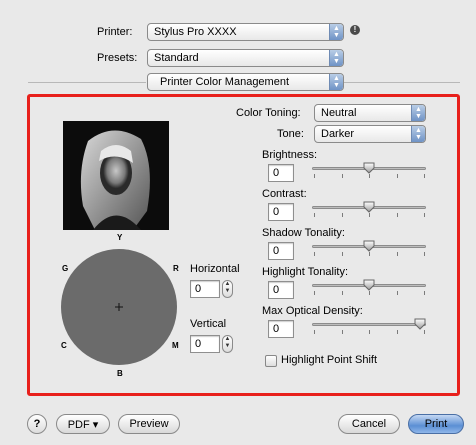  What do you see at coordinates (208, 324) in the screenshot?
I see `vertical-label: Vertical` at bounding box center [208, 324].